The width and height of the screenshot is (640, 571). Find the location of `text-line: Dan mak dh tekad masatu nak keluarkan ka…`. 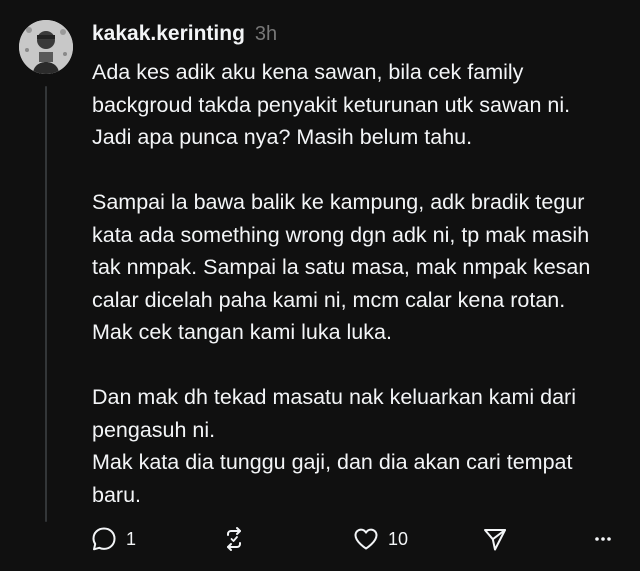

text-line: Dan mak dh tekad masatu nak keluarkan ka… is located at coordinates (334, 397).